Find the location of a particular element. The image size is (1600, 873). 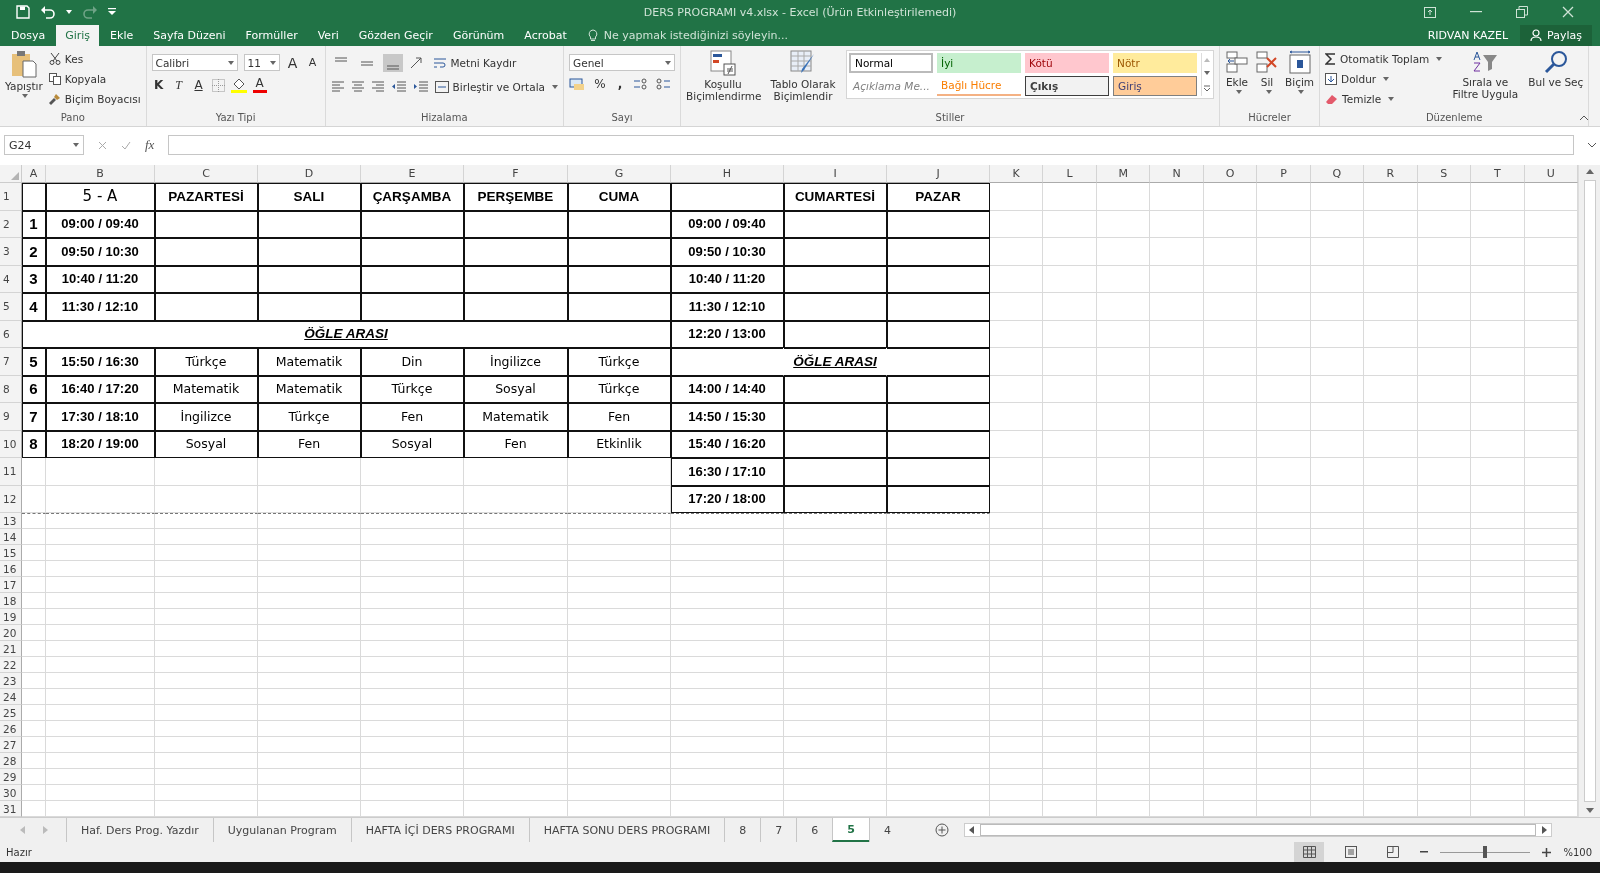

customize-icon is located at coordinates (112, 12).